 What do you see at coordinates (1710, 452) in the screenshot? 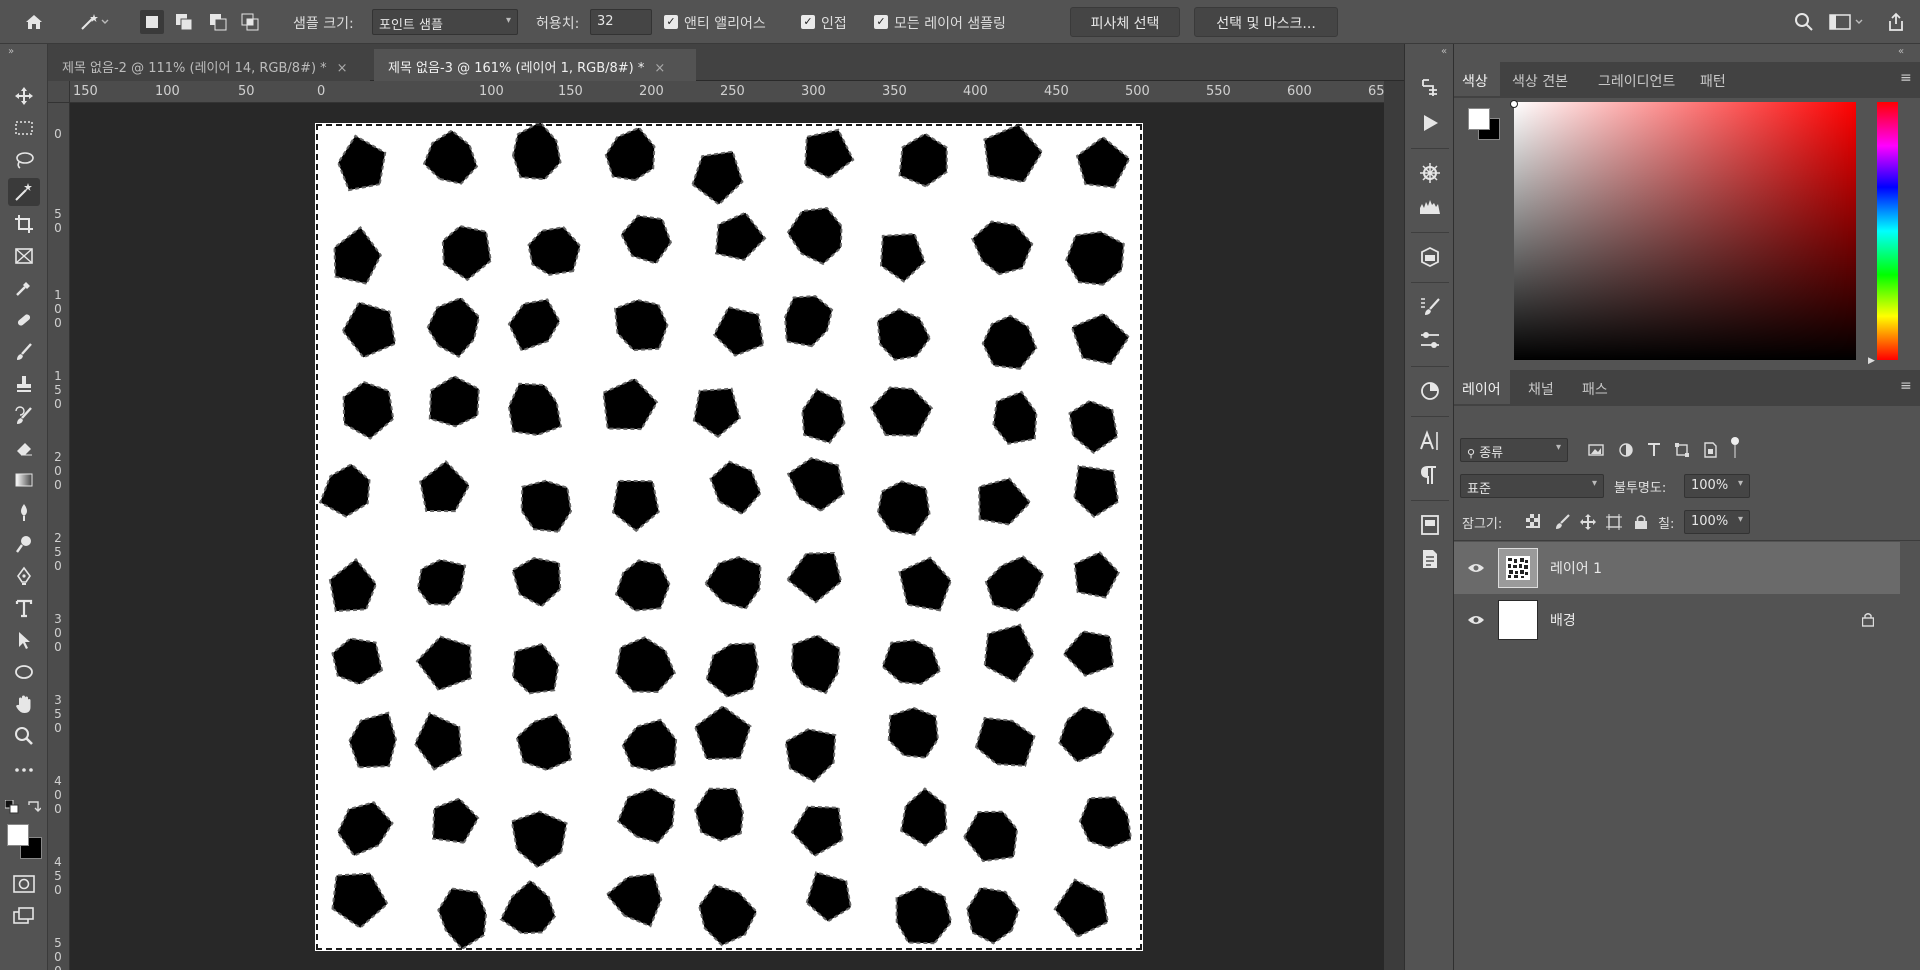
I see `filter-smart-object-icon` at bounding box center [1710, 452].